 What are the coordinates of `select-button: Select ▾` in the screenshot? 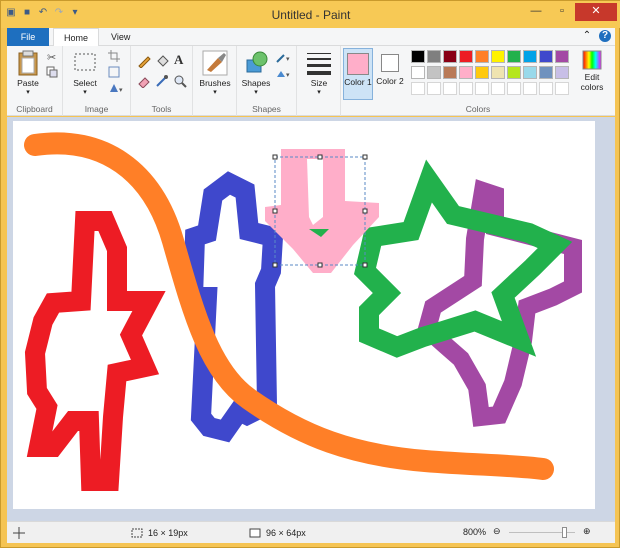 It's located at (85, 74).